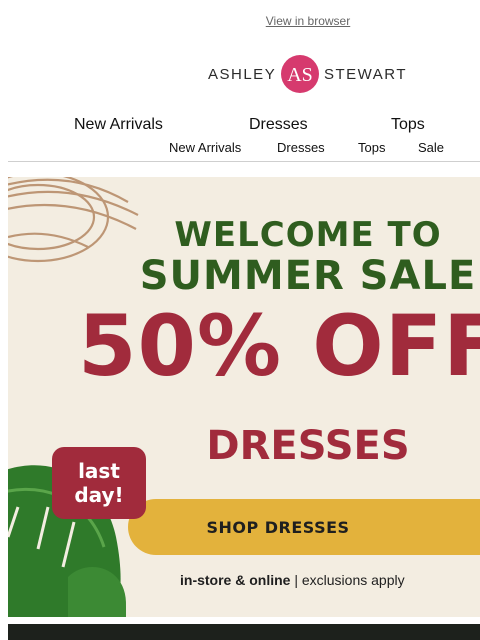  Describe the element at coordinates (278, 125) in the screenshot. I see `nav-dresses: Dresses` at that location.